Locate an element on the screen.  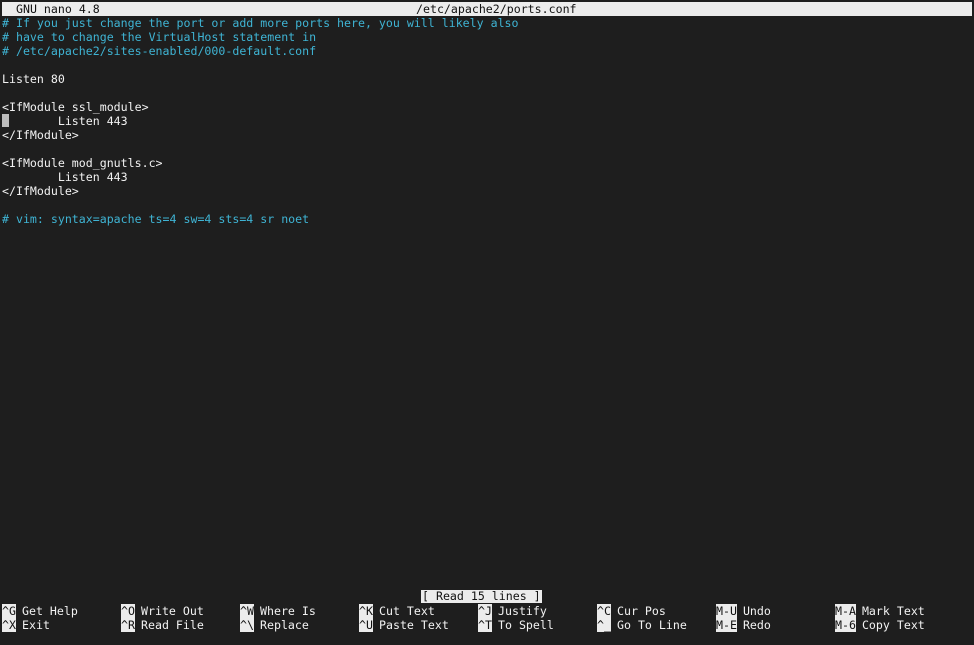
shortcut-undo: M-U Undo is located at coordinates (743, 611).